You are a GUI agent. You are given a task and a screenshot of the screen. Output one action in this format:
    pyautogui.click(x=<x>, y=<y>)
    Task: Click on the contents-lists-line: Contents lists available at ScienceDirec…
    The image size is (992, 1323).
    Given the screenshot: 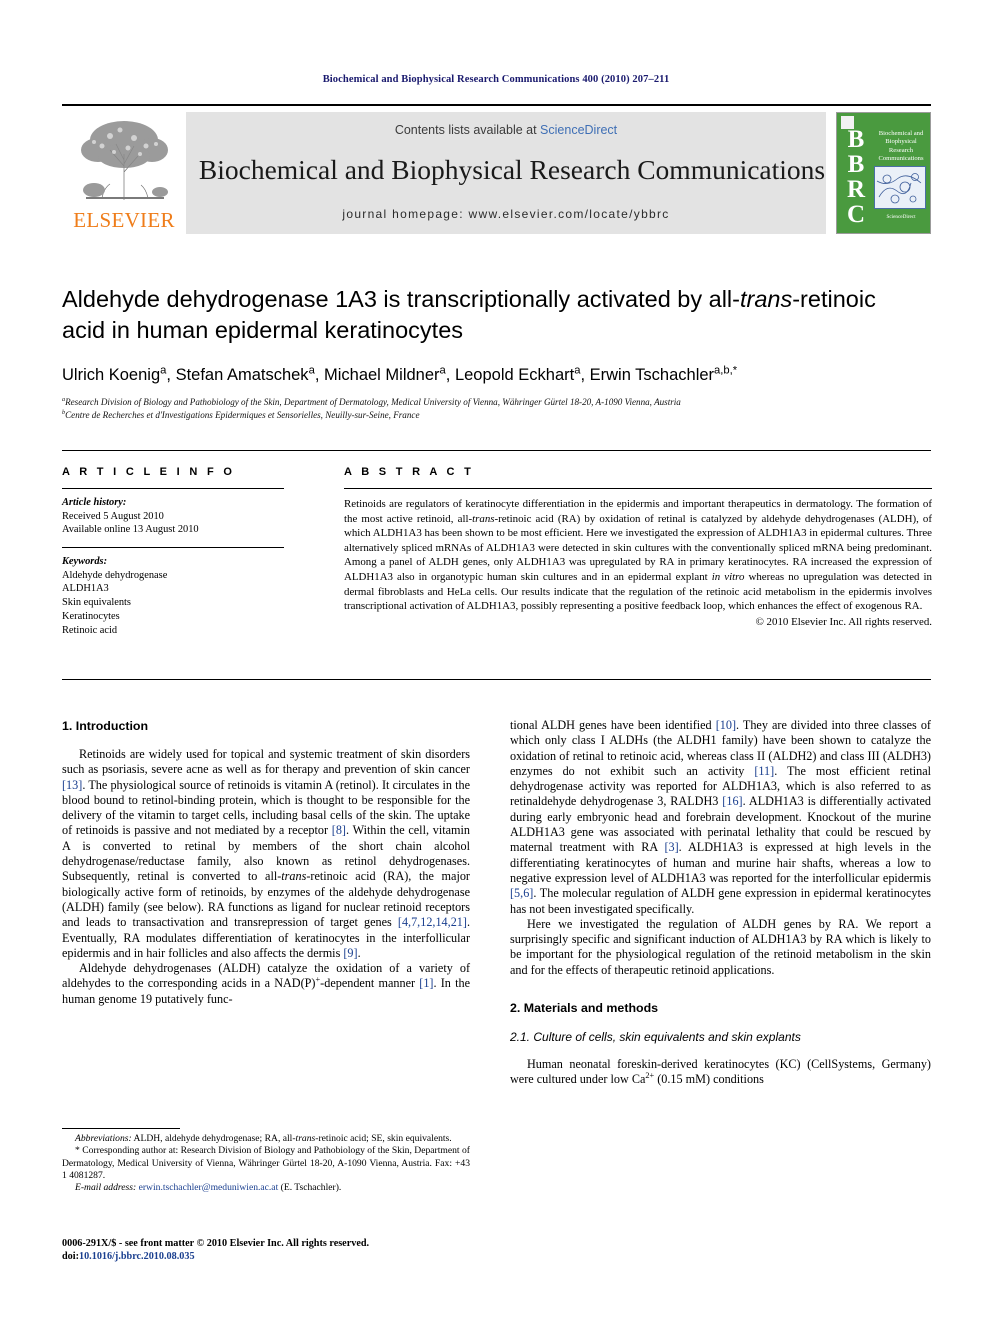 What is the action you would take?
    pyautogui.click(x=506, y=130)
    